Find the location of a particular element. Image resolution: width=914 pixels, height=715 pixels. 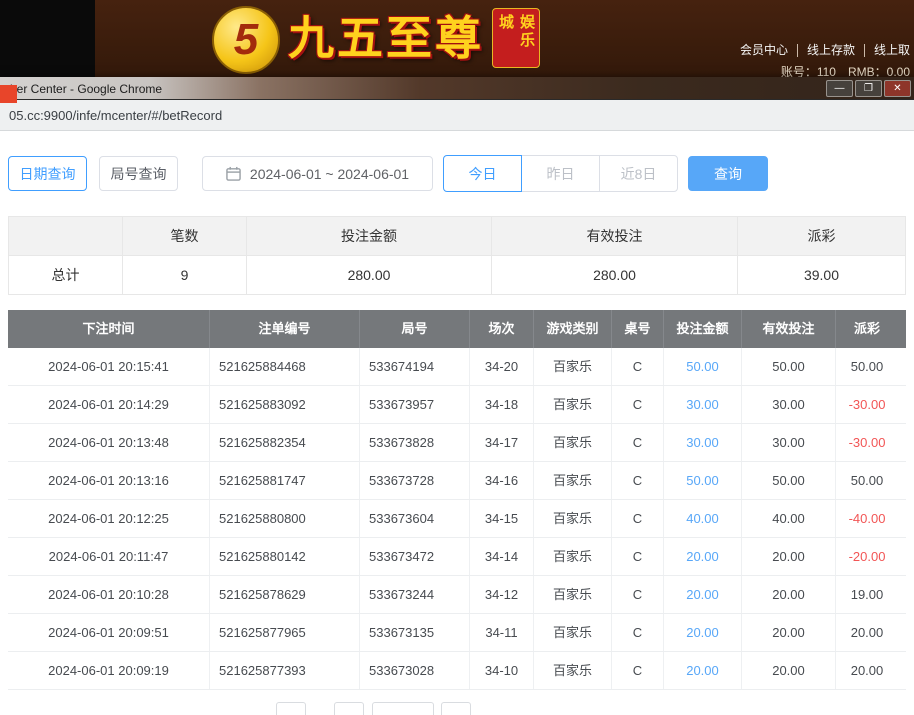

cell-valid-bet: 40.00 is located at coordinates (789, 518).